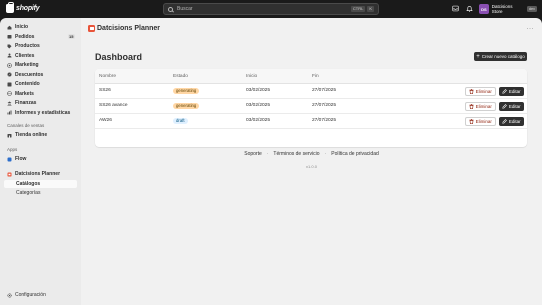 The width and height of the screenshot is (542, 305). Describe the element at coordinates (27, 46) in the screenshot. I see `sidebar-item-label: Productos` at that location.